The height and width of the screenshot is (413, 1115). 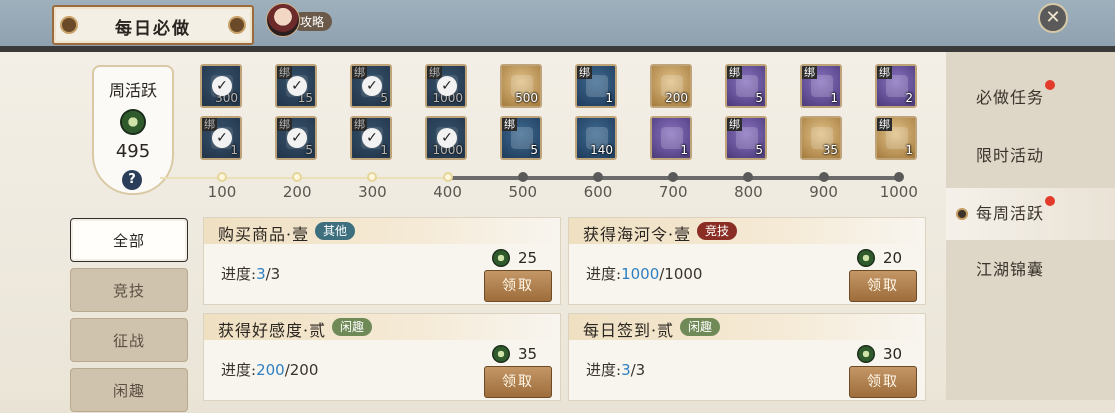 What do you see at coordinates (821, 138) in the screenshot?
I see `reward-slot: 35` at bounding box center [821, 138].